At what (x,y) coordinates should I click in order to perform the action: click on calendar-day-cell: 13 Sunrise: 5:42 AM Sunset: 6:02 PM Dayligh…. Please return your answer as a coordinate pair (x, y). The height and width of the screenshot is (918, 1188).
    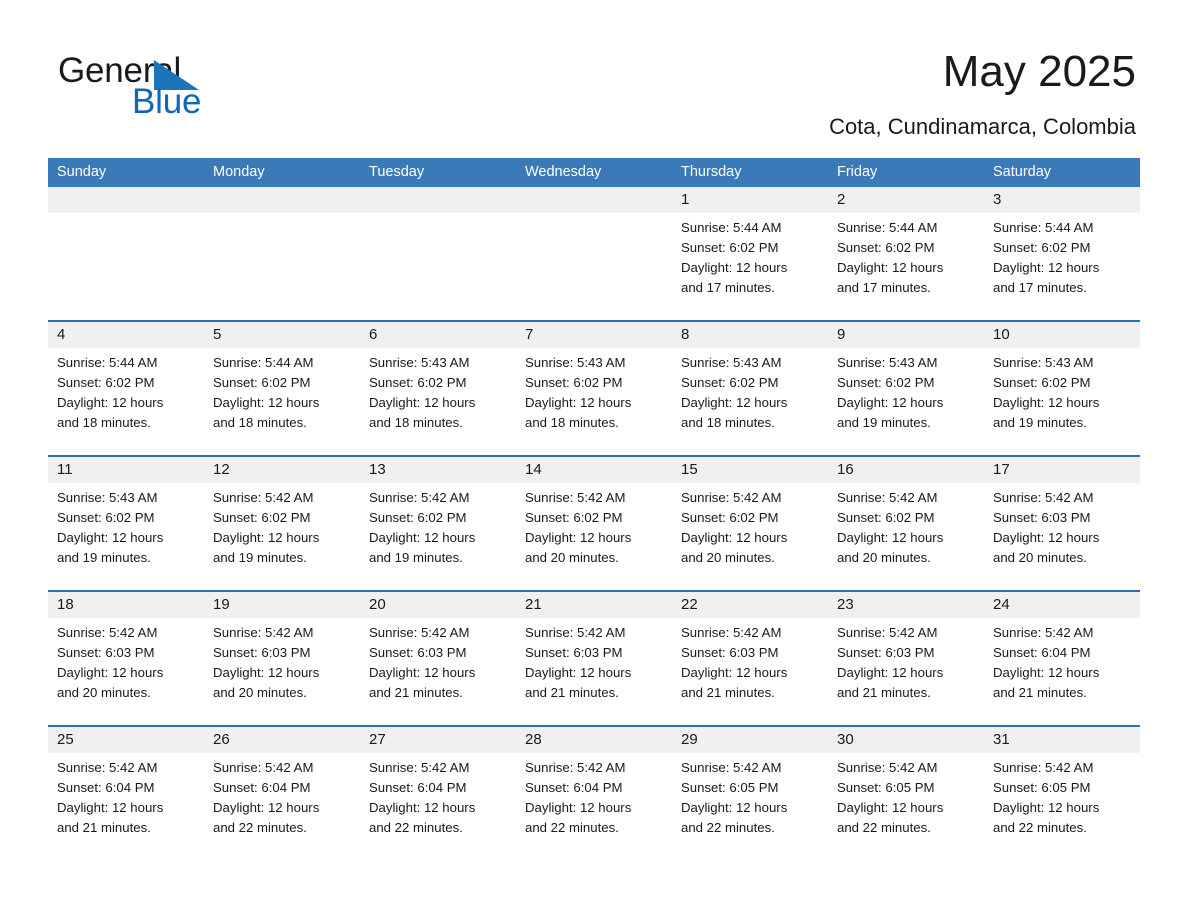
    Looking at the image, I should click on (438, 523).